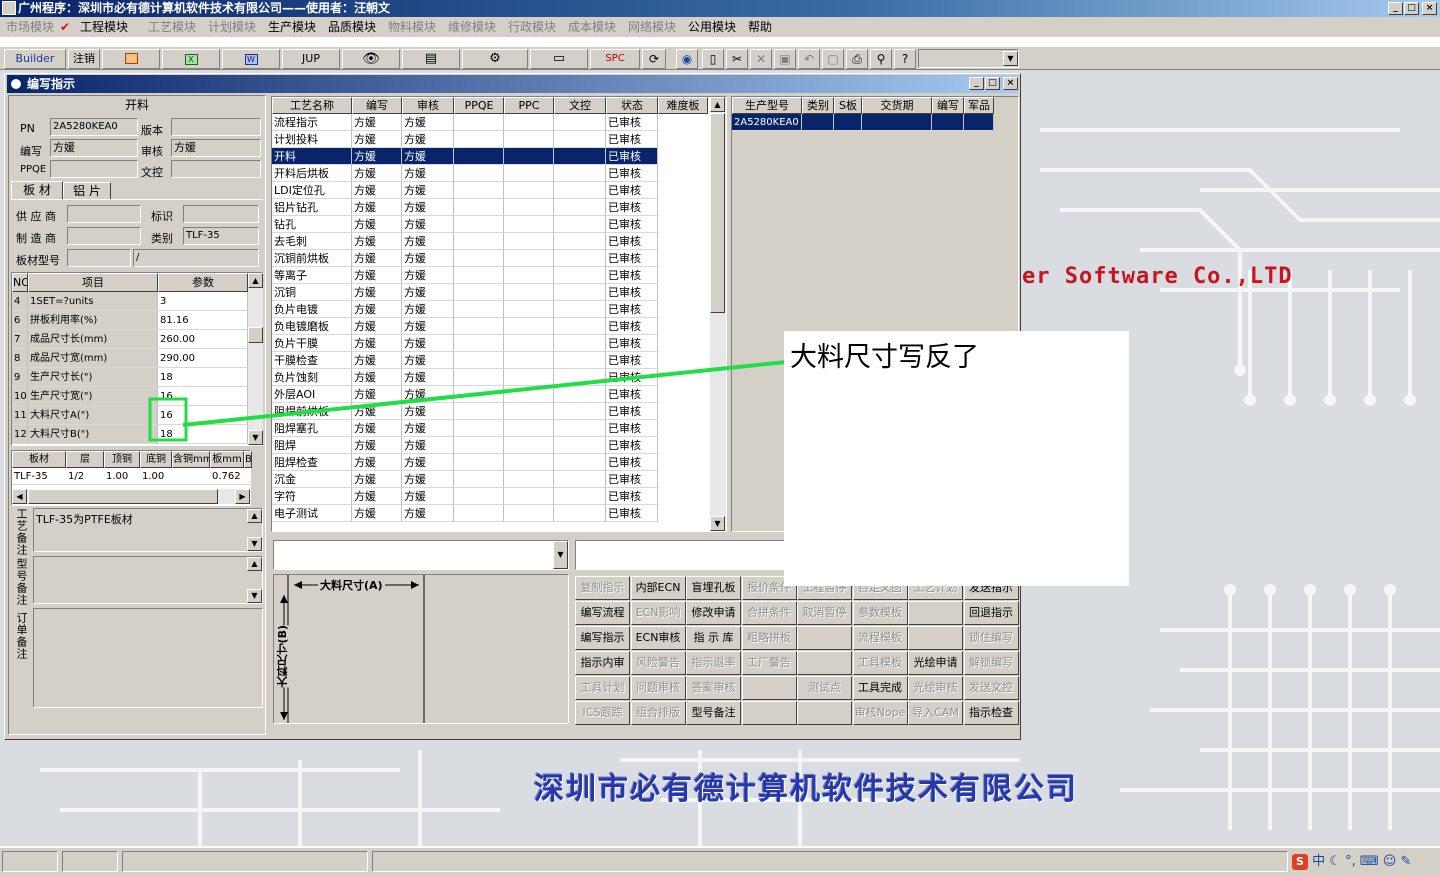  What do you see at coordinates (484, 393) in the screenshot?
I see `annotation-arrow-line` at bounding box center [484, 393].